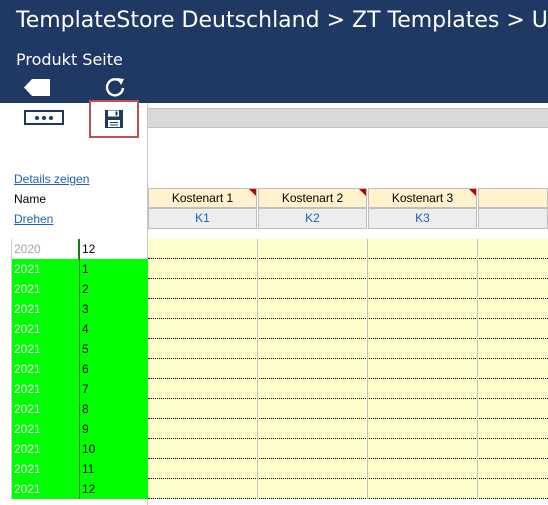 This screenshot has width=548, height=505. What do you see at coordinates (114, 369) in the screenshot?
I see `row-month: 6` at bounding box center [114, 369].